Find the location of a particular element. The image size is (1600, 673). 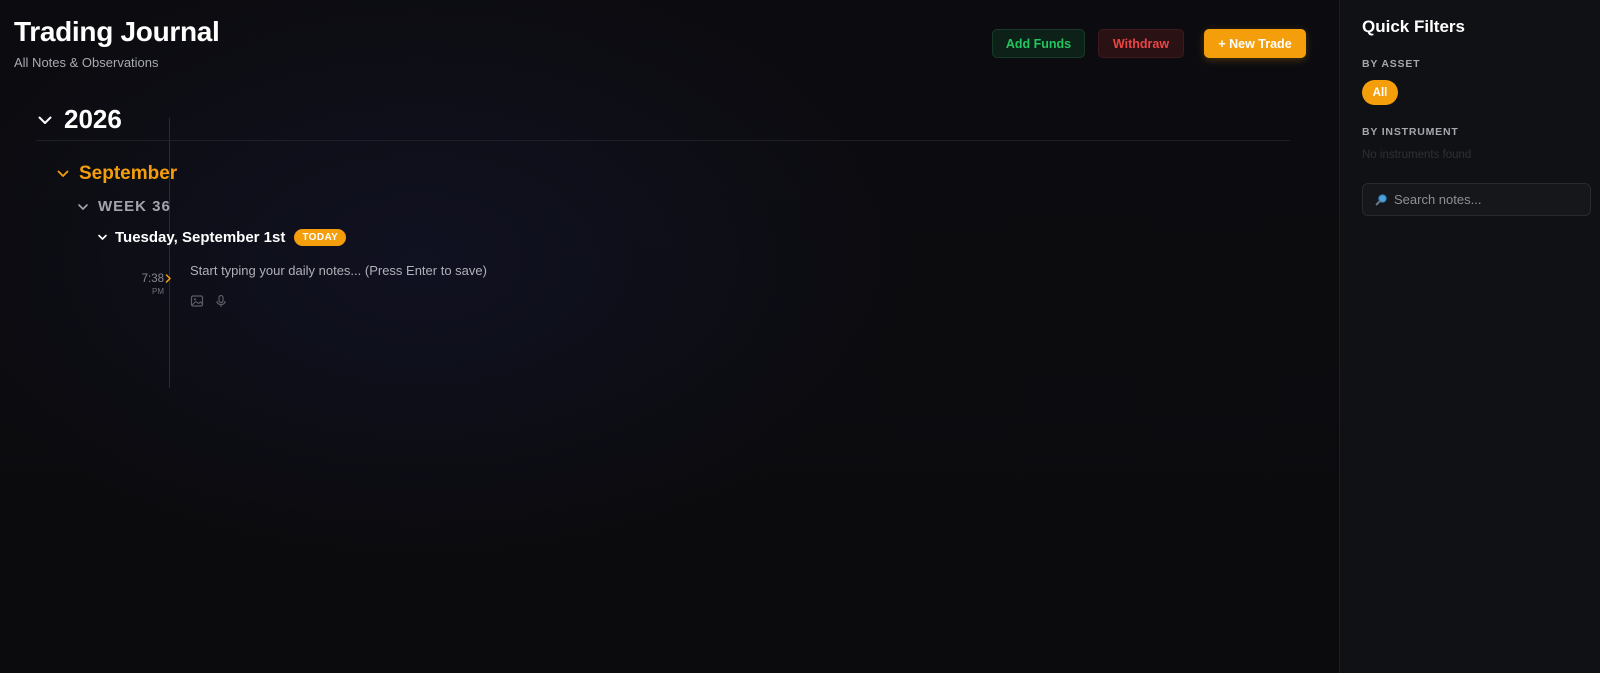

today-badge: TODAY is located at coordinates (320, 237).